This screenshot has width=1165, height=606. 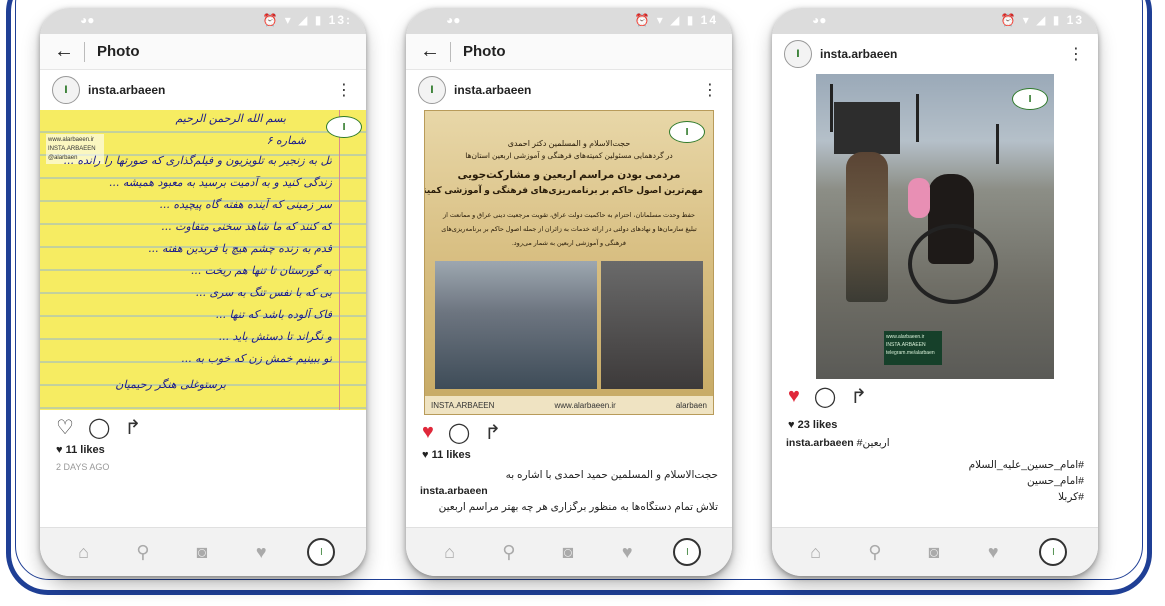 What do you see at coordinates (203, 21) in the screenshot?
I see `status-bar: ◕● ⏰ ▾ ◢ ▮ 13:` at bounding box center [203, 21].